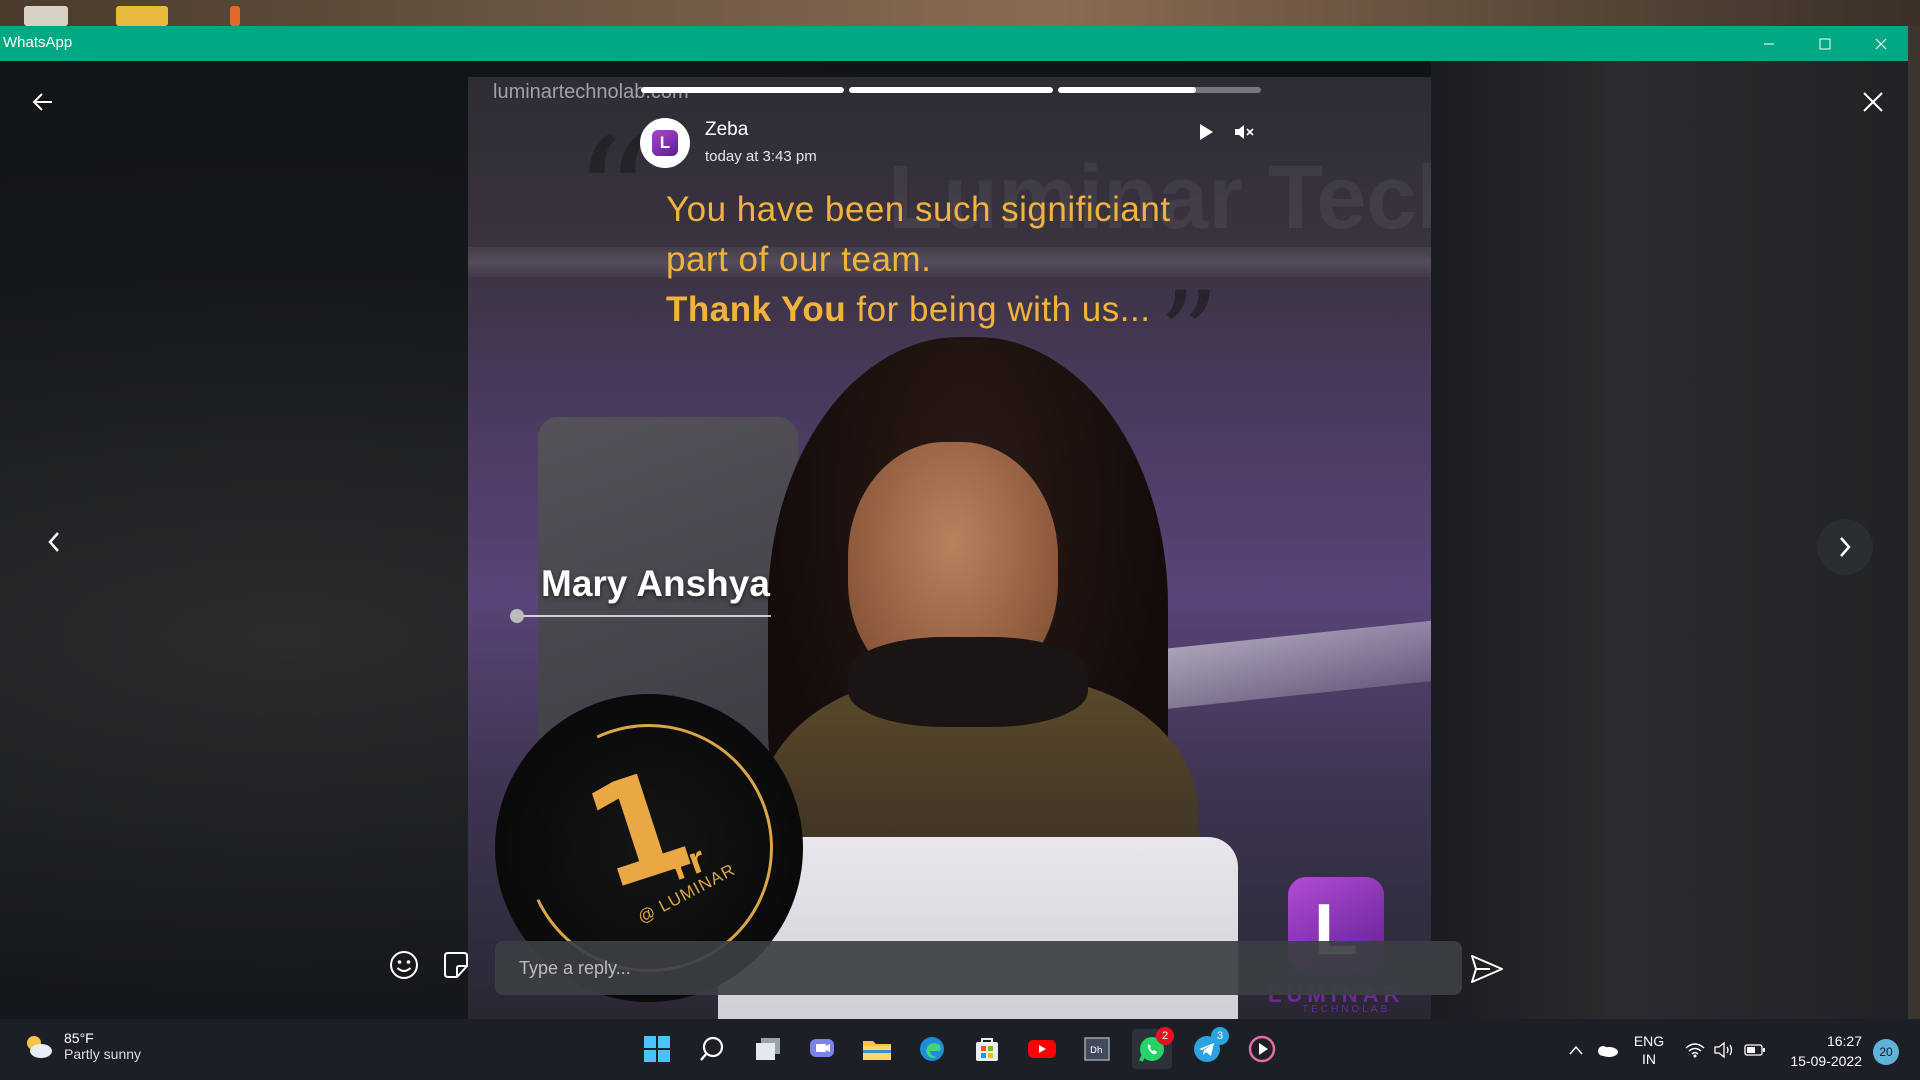 The width and height of the screenshot is (1920, 1080). I want to click on send-button, so click(1487, 969).